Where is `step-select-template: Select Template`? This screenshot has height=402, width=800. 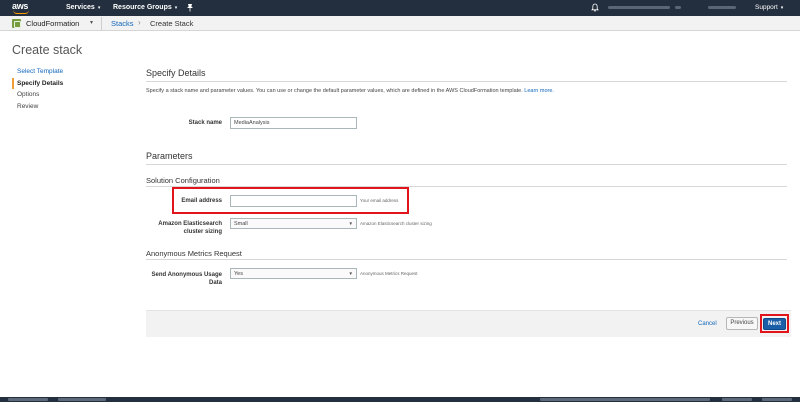 step-select-template: Select Template is located at coordinates (67, 72).